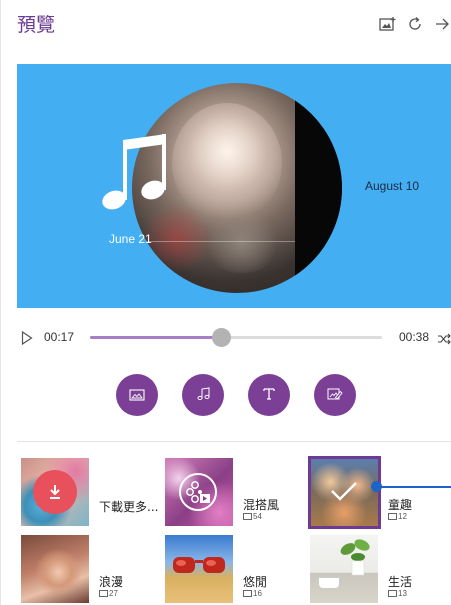  I want to click on theme-childlike: 童趣 12, so click(379, 492).